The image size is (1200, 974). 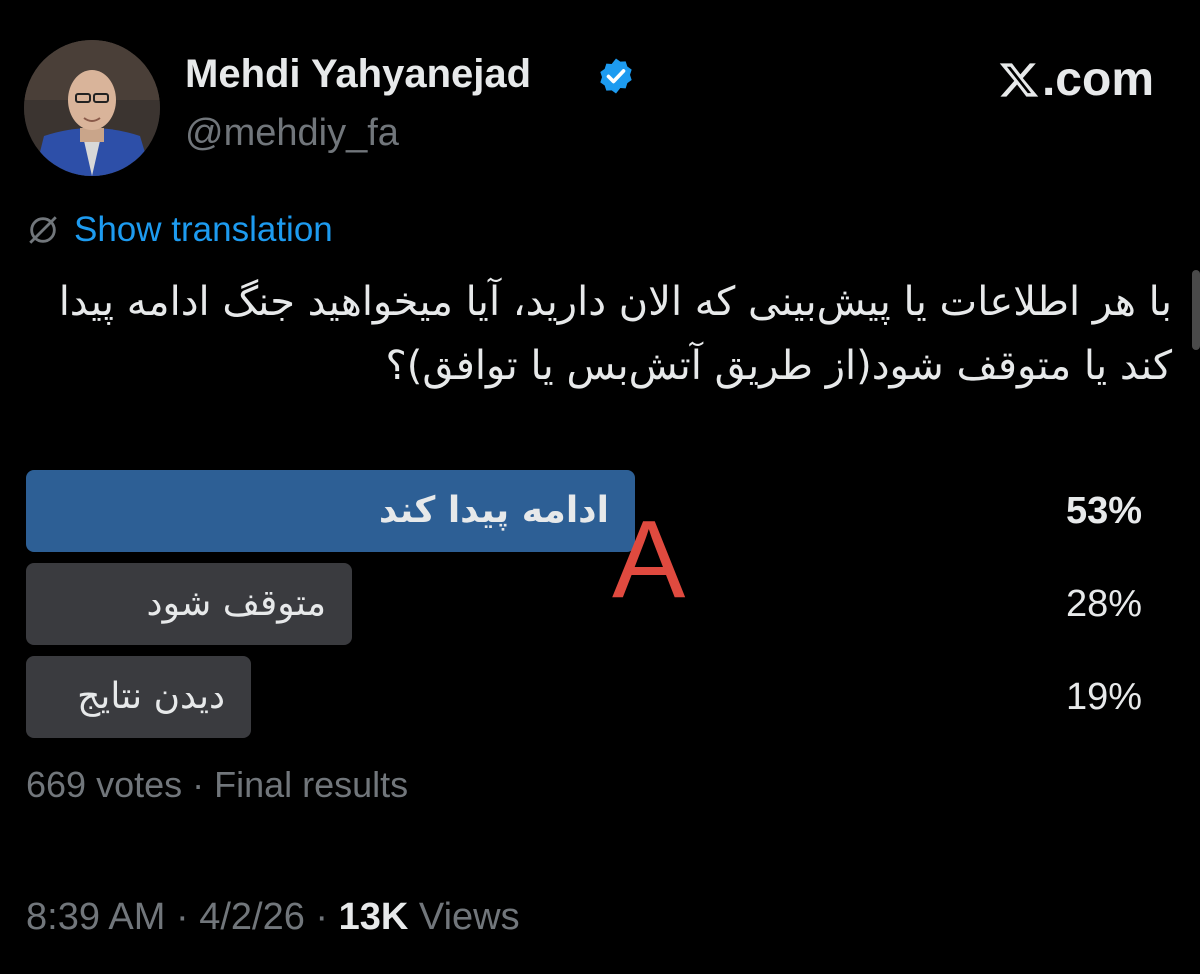 I want to click on avatar-image, so click(x=92, y=108).